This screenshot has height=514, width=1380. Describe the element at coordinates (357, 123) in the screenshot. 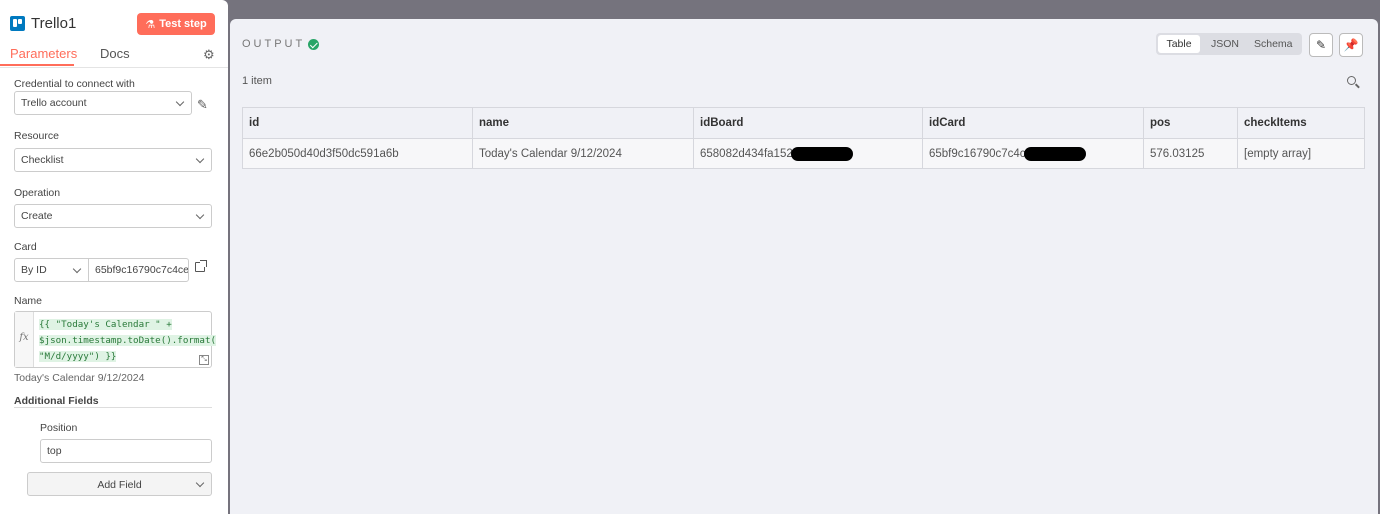

I see `column-header-id: id` at that location.